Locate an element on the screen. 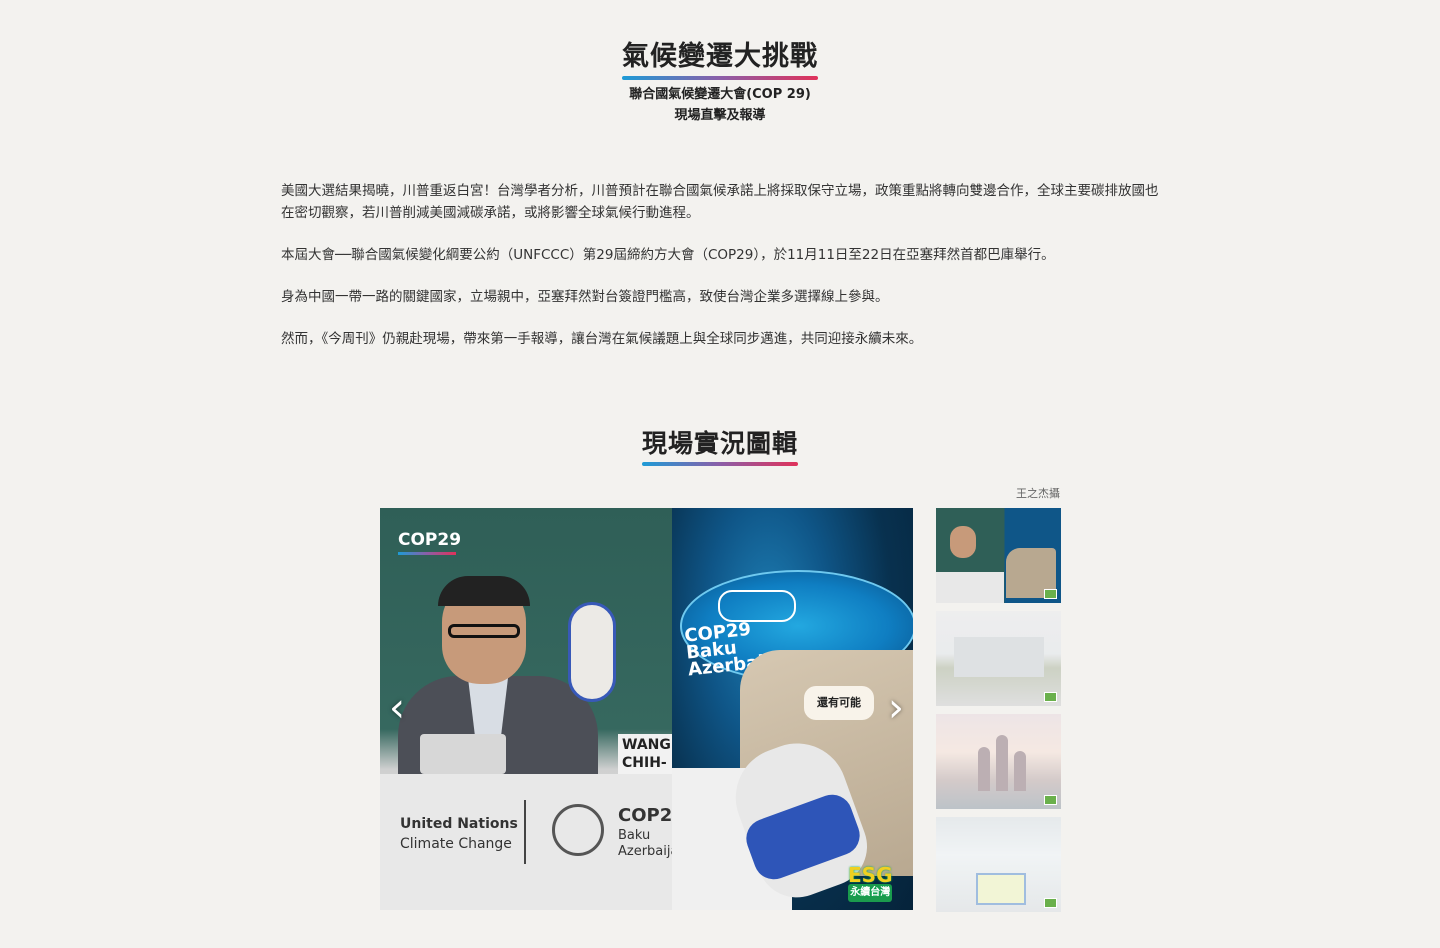 Image resolution: width=1440 pixels, height=948 pixels. gallery-title-block: 現場實況圖輯 is located at coordinates (719, 446).